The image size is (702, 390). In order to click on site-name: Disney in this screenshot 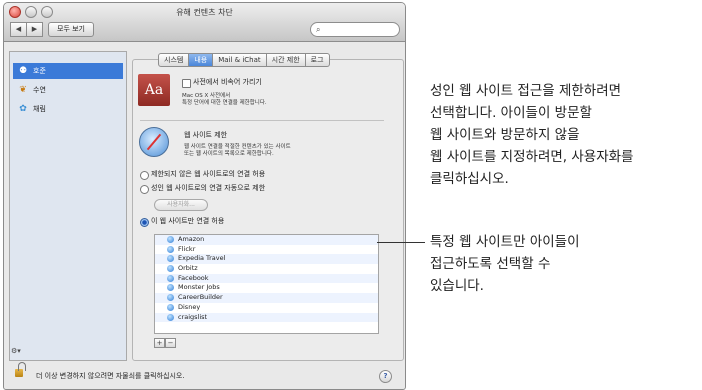, I will do `click(189, 306)`.